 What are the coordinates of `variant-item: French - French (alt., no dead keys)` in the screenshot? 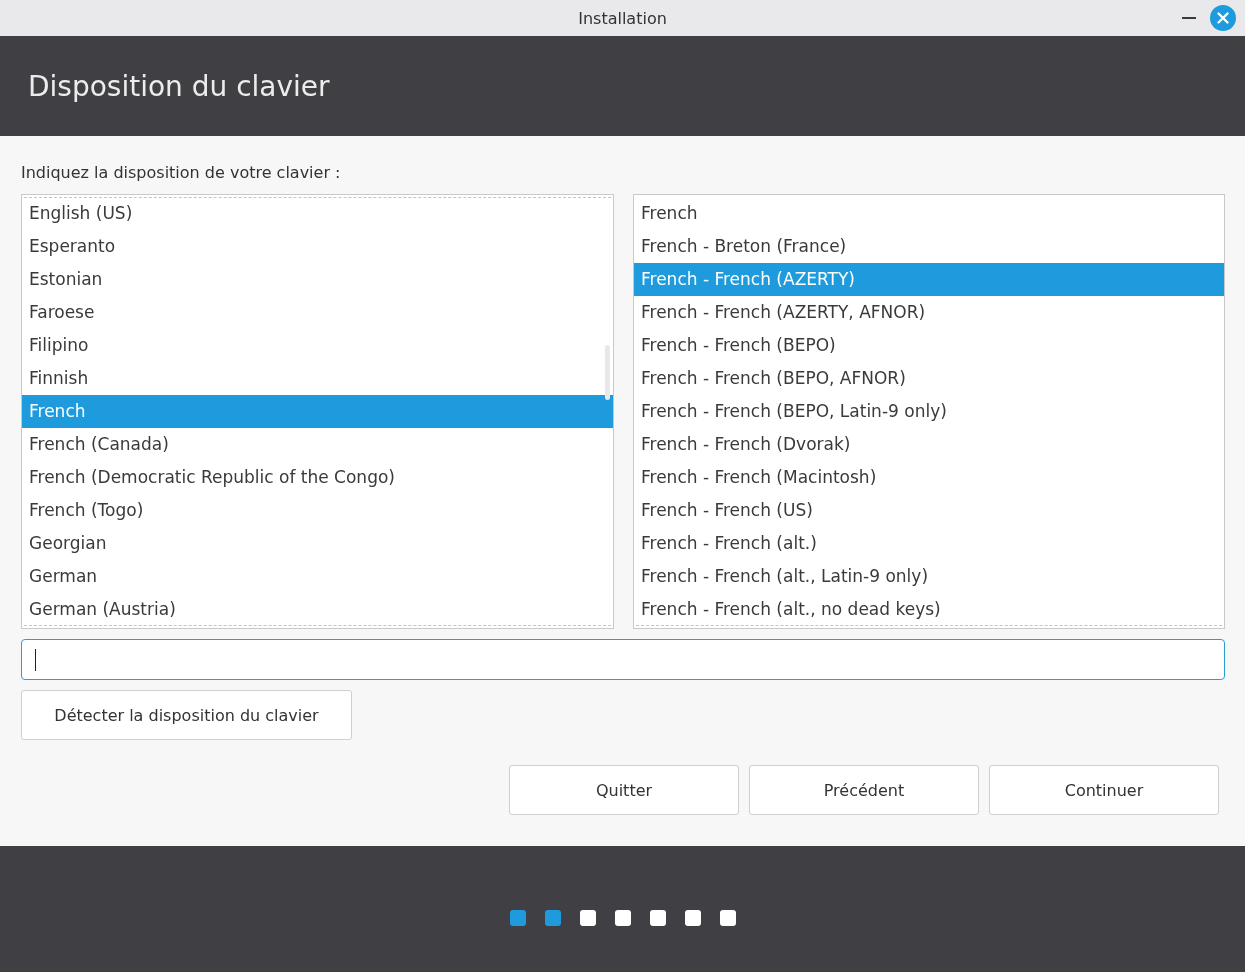 It's located at (929, 609).